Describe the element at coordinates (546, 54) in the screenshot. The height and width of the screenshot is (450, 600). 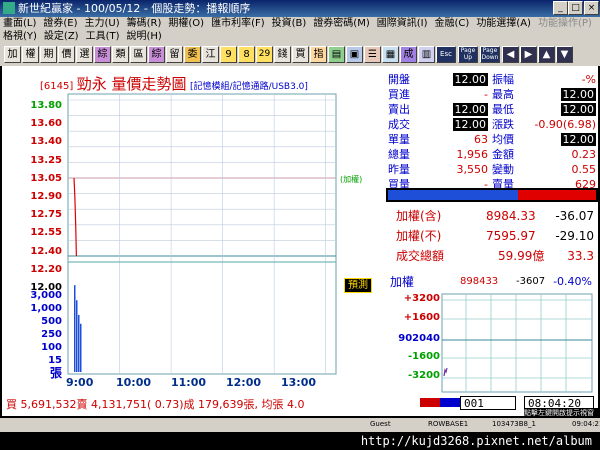
I see `tb-button-up-icon: ▲` at that location.